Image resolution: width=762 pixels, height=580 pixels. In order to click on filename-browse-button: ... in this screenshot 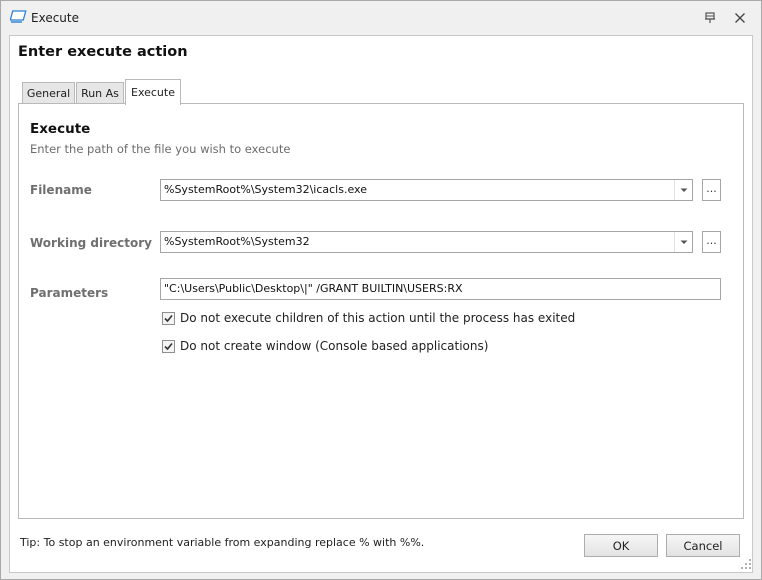, I will do `click(711, 190)`.